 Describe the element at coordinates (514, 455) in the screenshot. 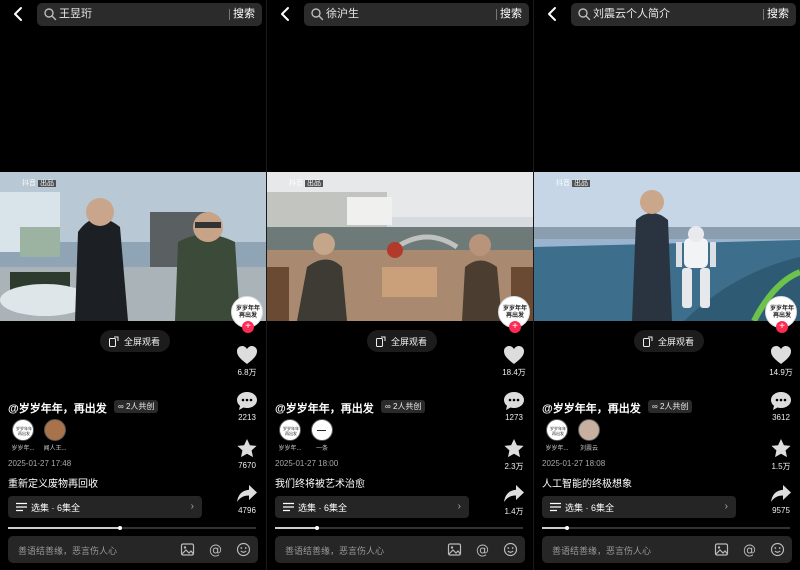

I see `favorite-button: 2.3万` at that location.